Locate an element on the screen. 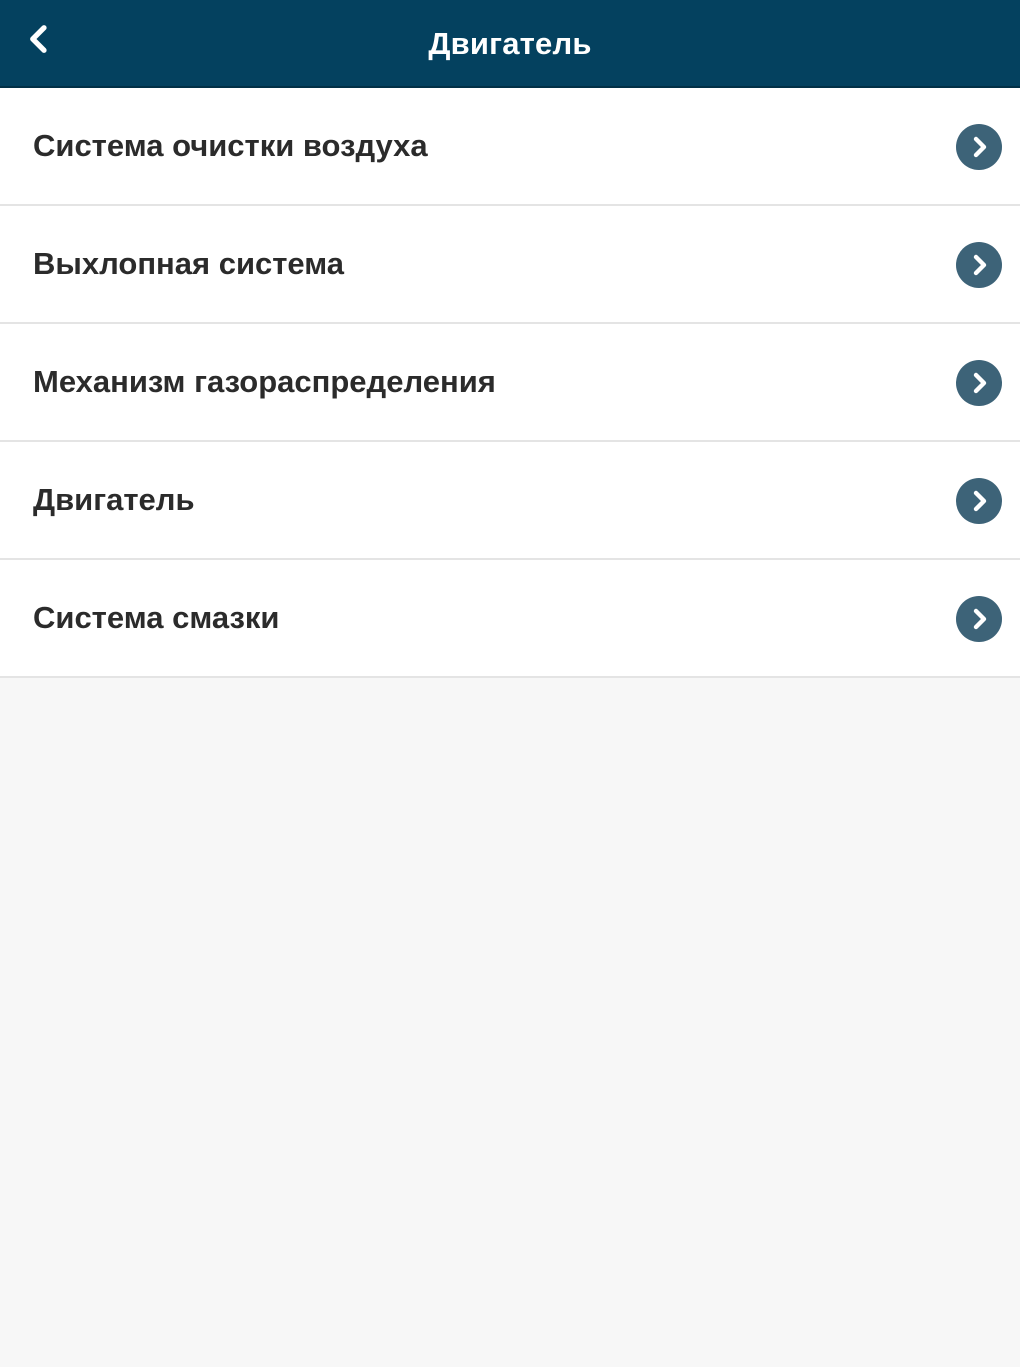 This screenshot has width=1020, height=1367. menu-item-lubrication-system: Система смазки is located at coordinates (510, 619).